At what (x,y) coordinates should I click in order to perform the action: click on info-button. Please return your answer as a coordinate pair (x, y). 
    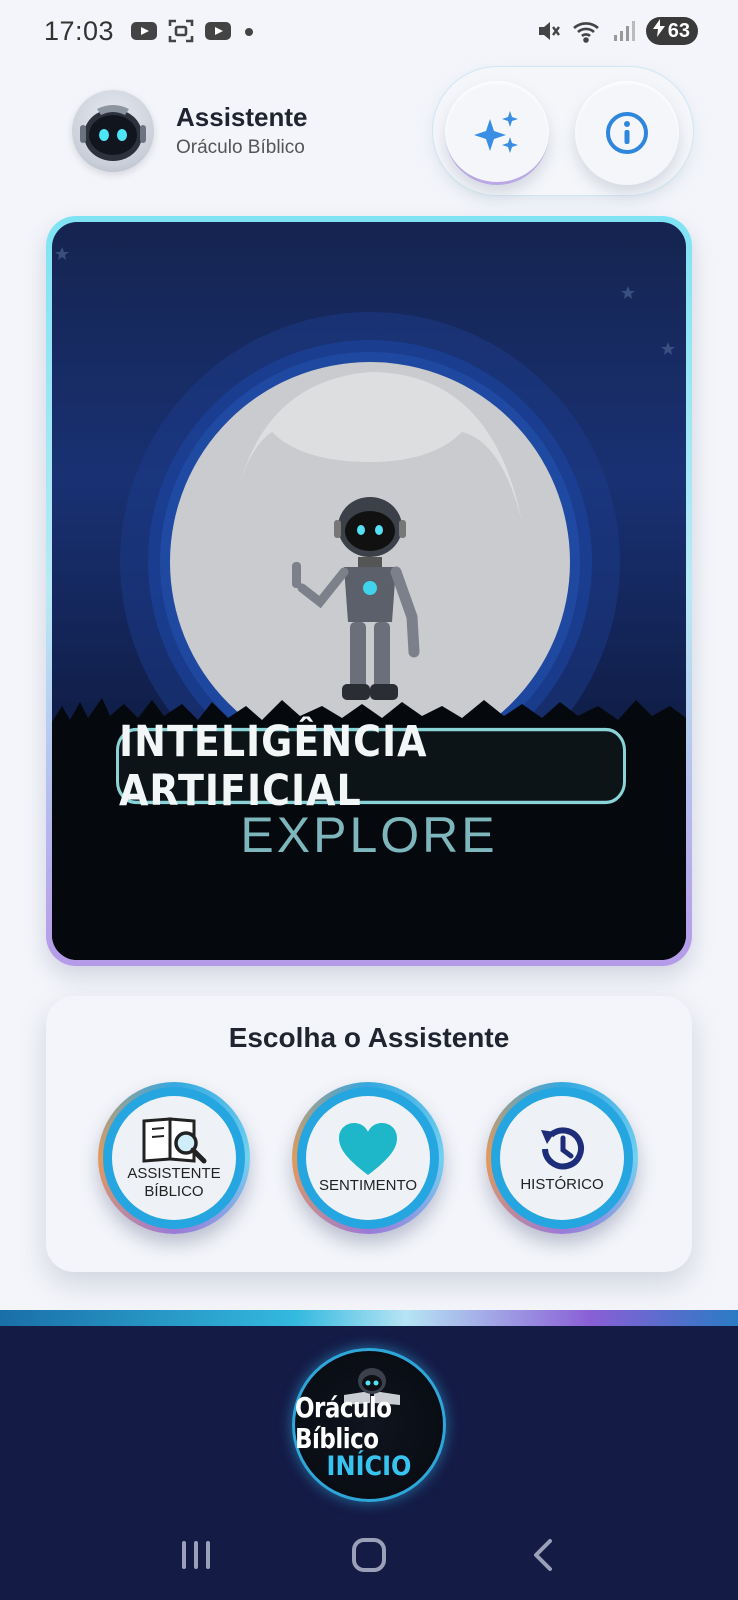
    Looking at the image, I should click on (627, 133).